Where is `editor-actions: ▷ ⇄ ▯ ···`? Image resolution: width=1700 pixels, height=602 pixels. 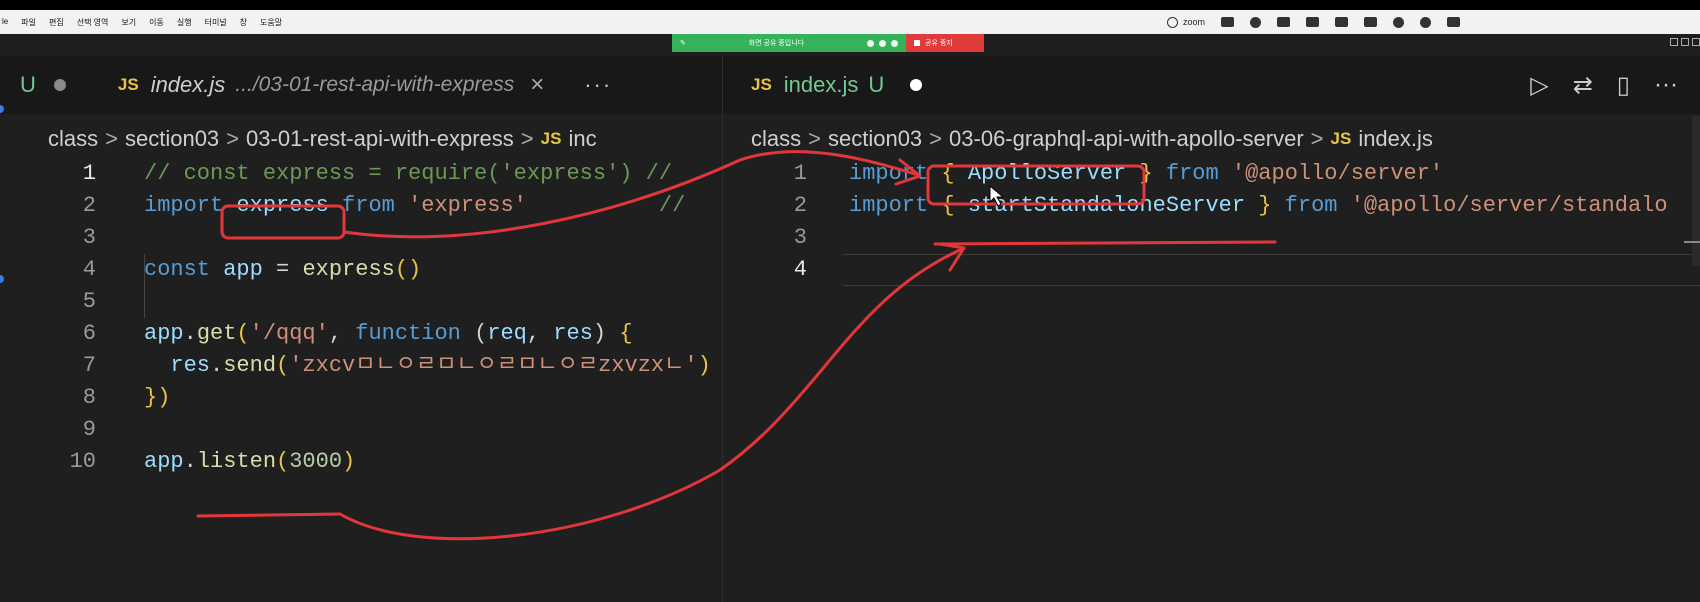
editor-actions: ▷ ⇄ ▯ ··· is located at coordinates (1615, 85).